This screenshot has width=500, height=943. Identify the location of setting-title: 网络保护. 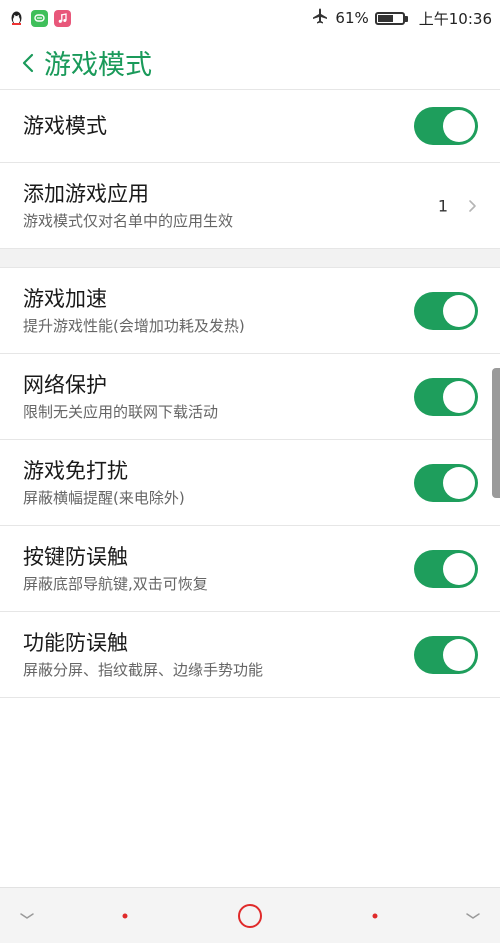
(65, 385).